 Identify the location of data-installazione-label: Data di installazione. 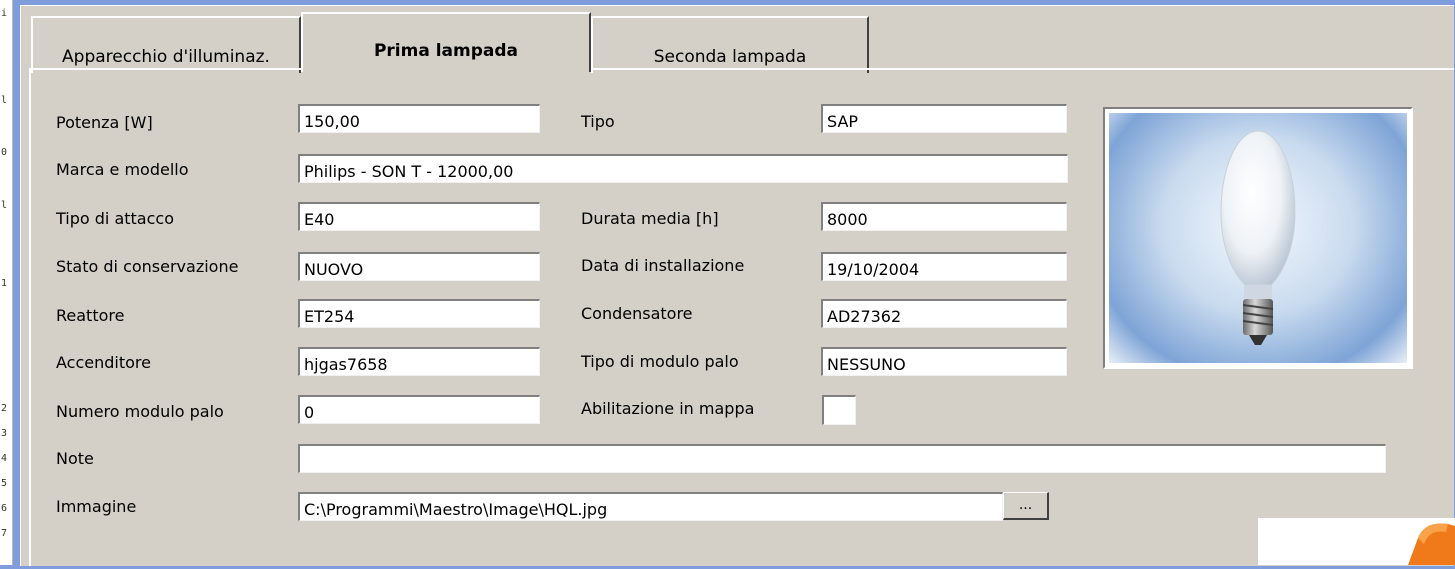
(663, 265).